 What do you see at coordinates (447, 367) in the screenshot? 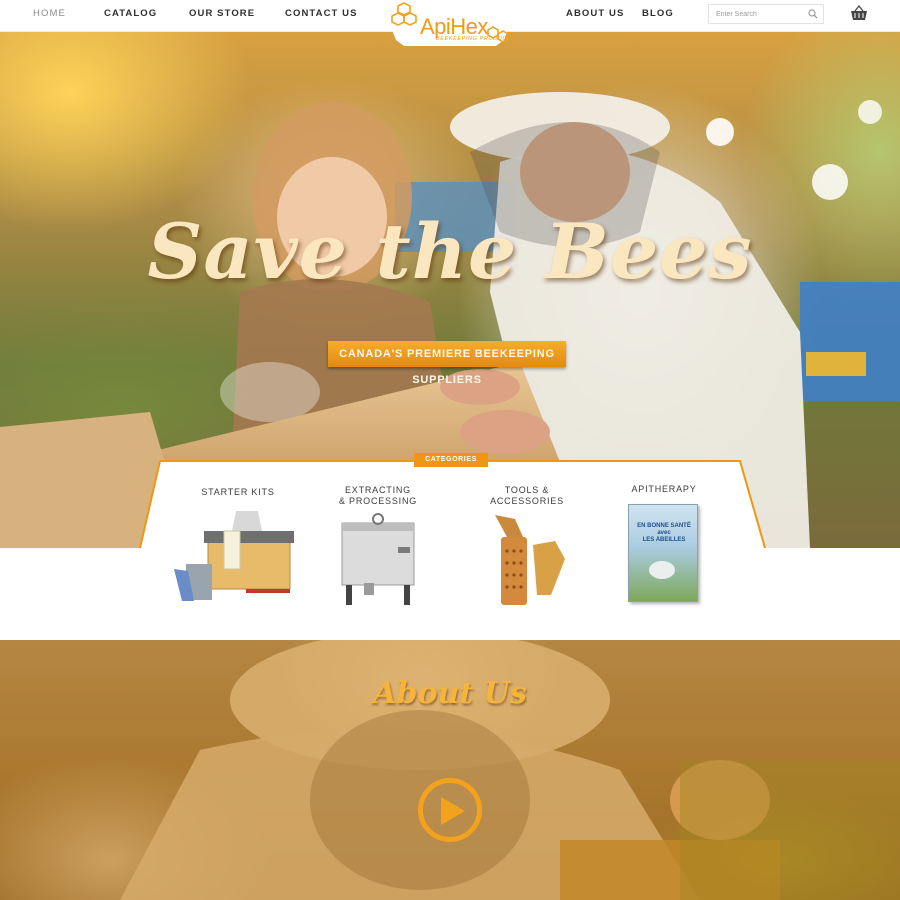
I see `hero-ribbon-text: CANADA'S PREMIERE BEEKEEPING SUPPLIERS` at bounding box center [447, 367].